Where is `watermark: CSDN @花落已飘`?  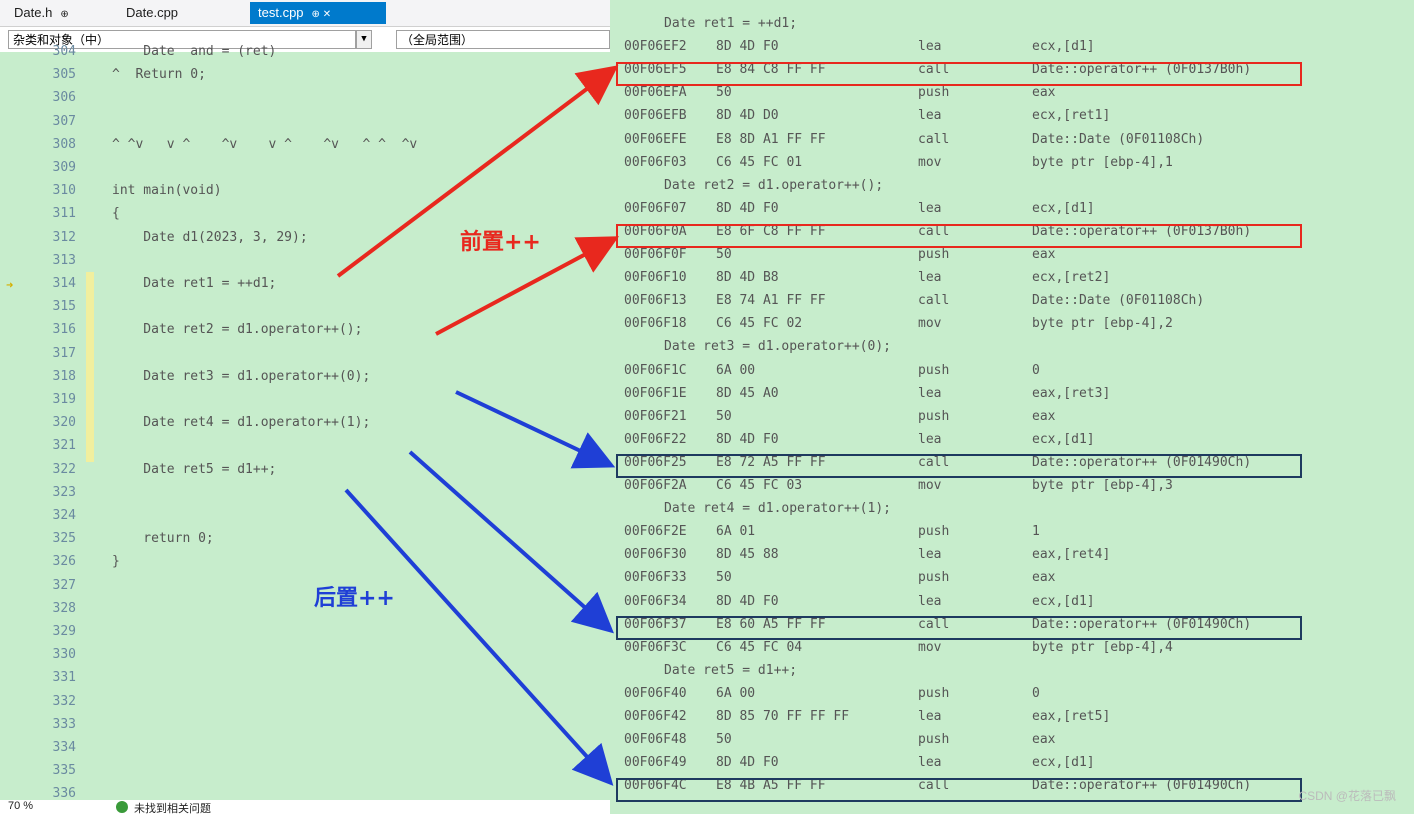 watermark: CSDN @花落已飘 is located at coordinates (1347, 796).